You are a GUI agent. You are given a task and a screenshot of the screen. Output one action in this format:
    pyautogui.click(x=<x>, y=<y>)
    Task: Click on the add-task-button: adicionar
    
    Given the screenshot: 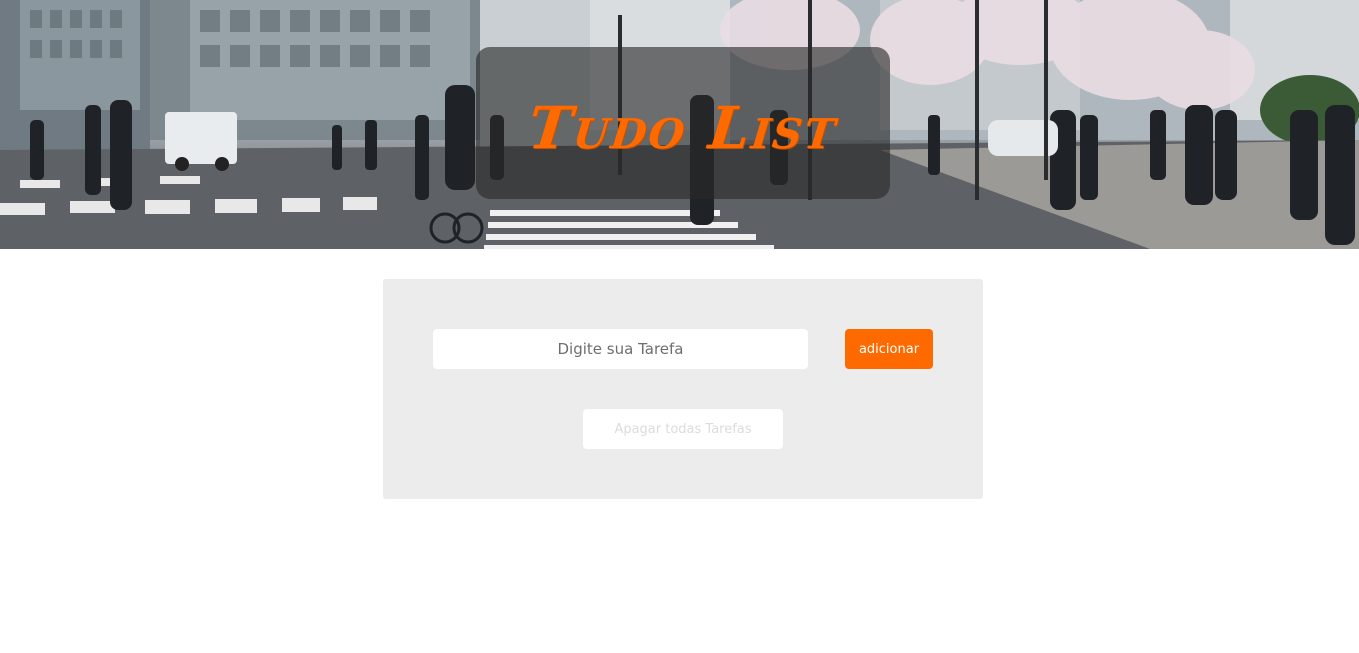 What is the action you would take?
    pyautogui.click(x=889, y=349)
    